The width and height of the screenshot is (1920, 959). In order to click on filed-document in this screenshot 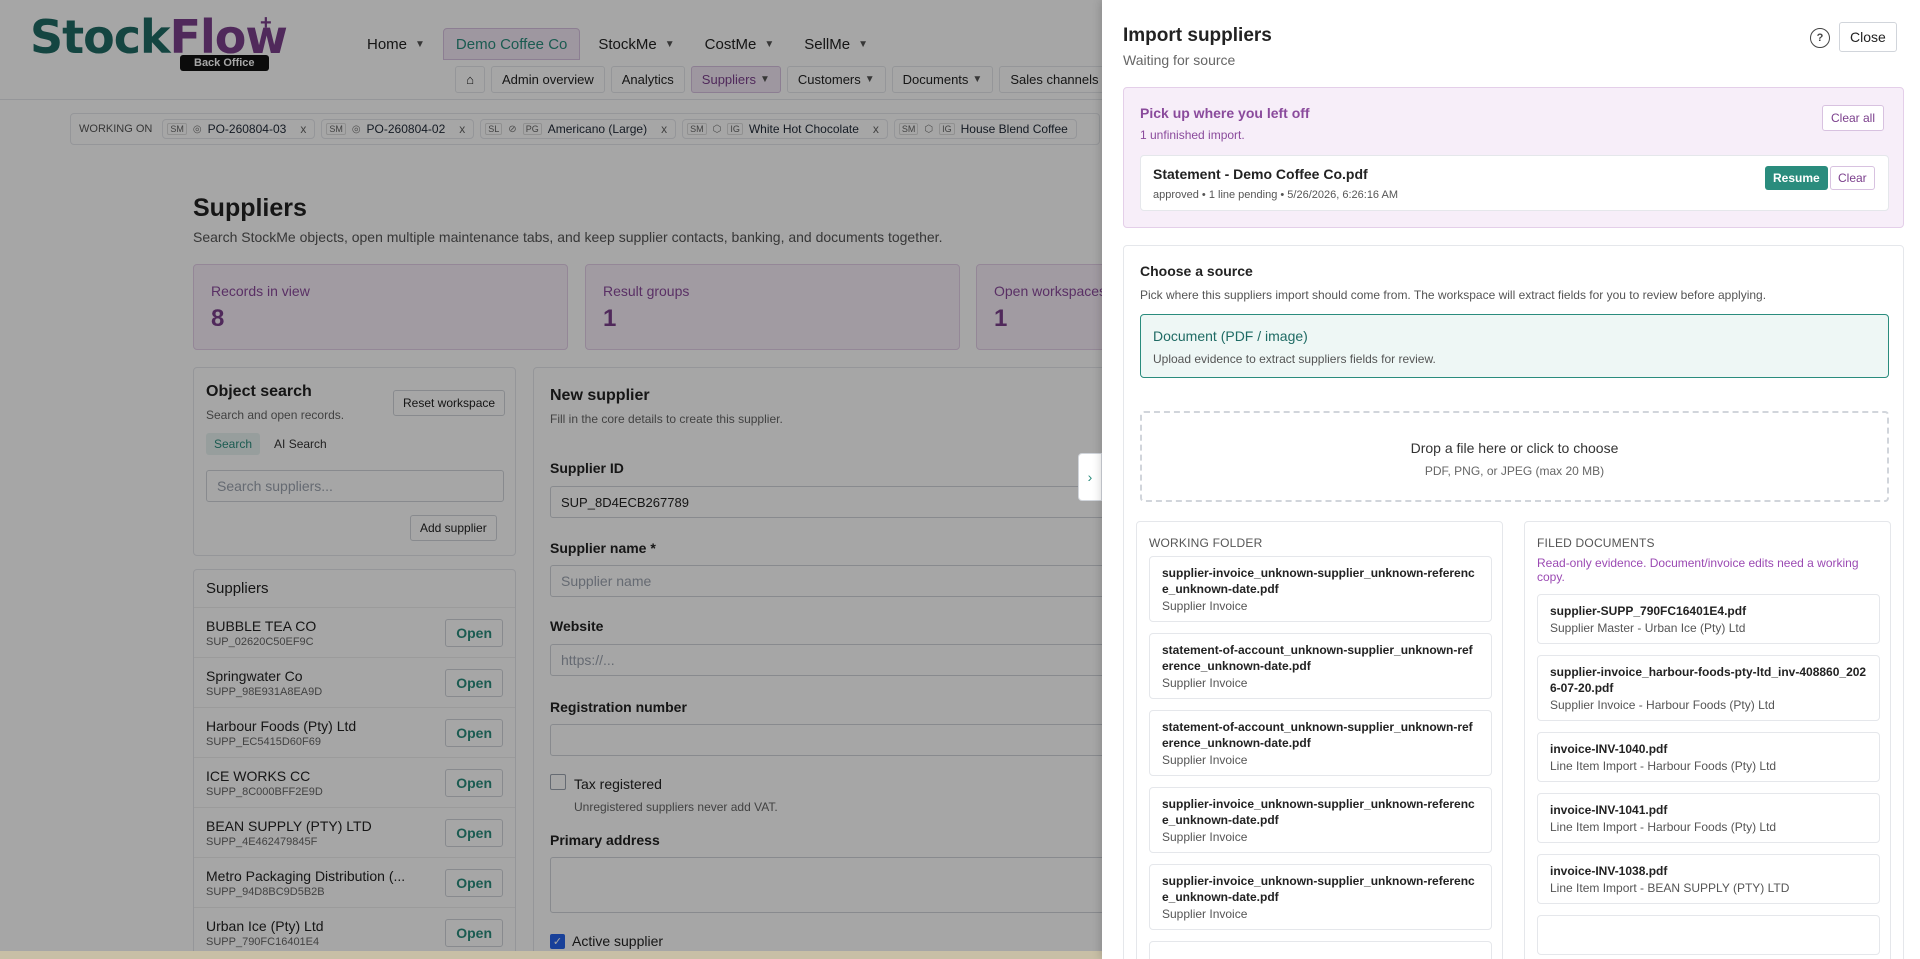, I will do `click(1708, 935)`.